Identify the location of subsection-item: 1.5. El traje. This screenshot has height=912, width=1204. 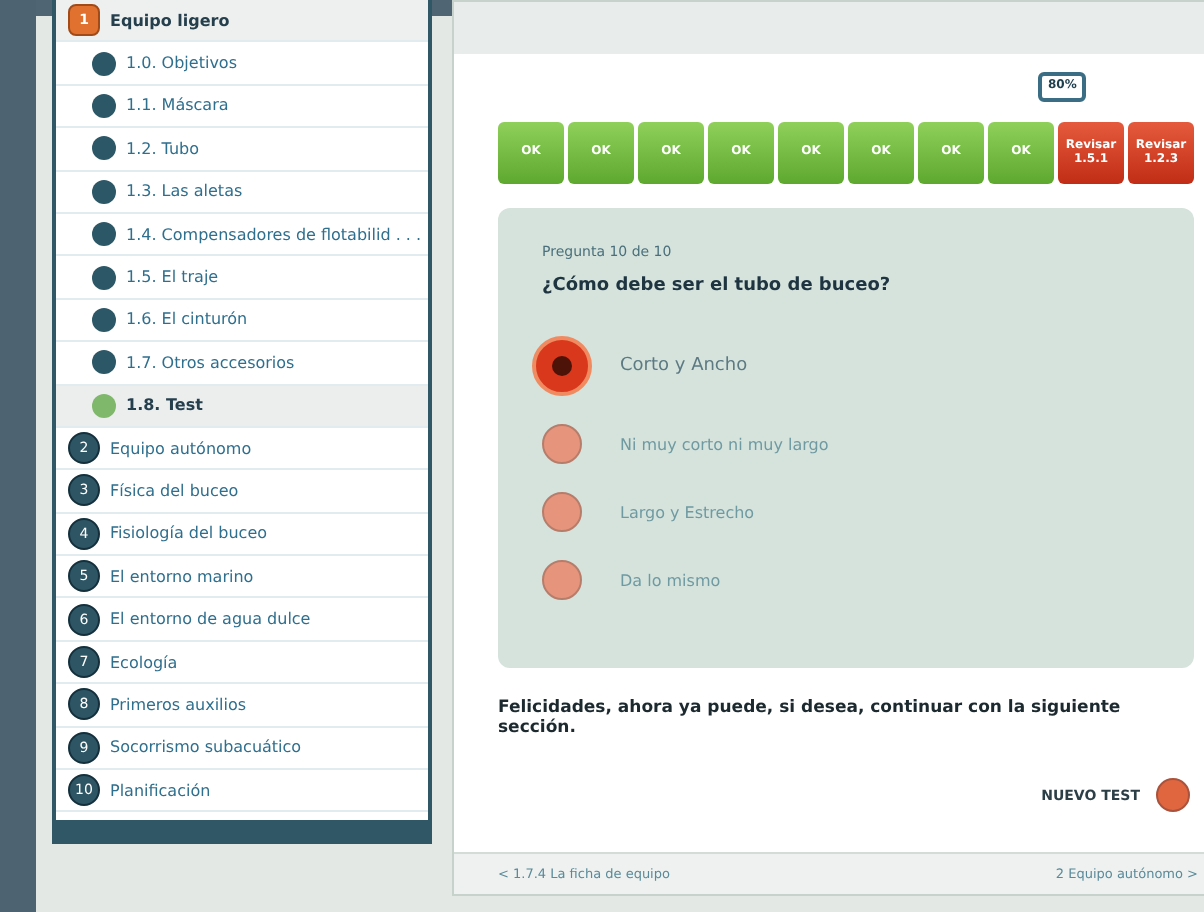
(242, 278).